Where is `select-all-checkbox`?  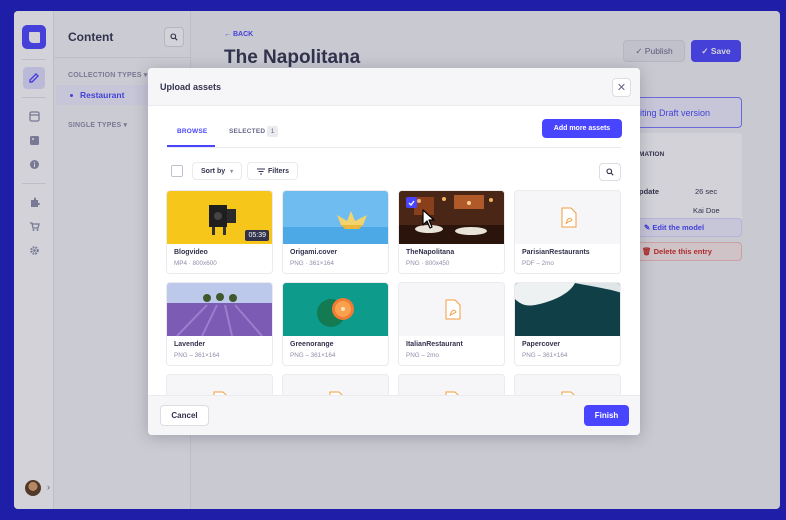 select-all-checkbox is located at coordinates (177, 171).